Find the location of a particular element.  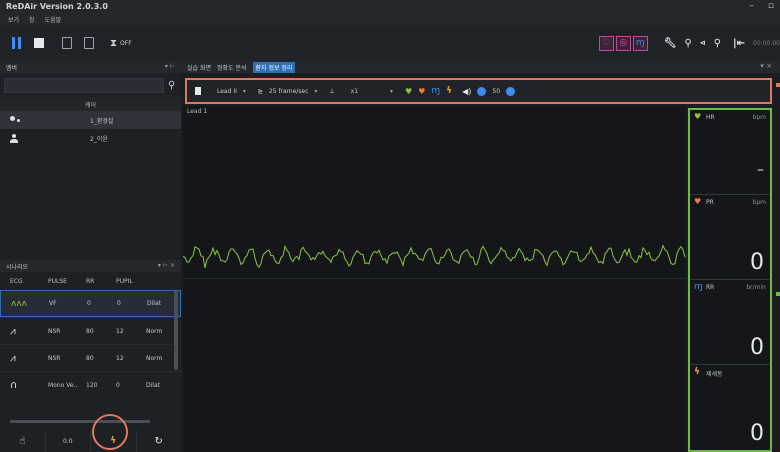

table-row: ʌʌʌ VF 0 0 Dilat is located at coordinates (90, 303).